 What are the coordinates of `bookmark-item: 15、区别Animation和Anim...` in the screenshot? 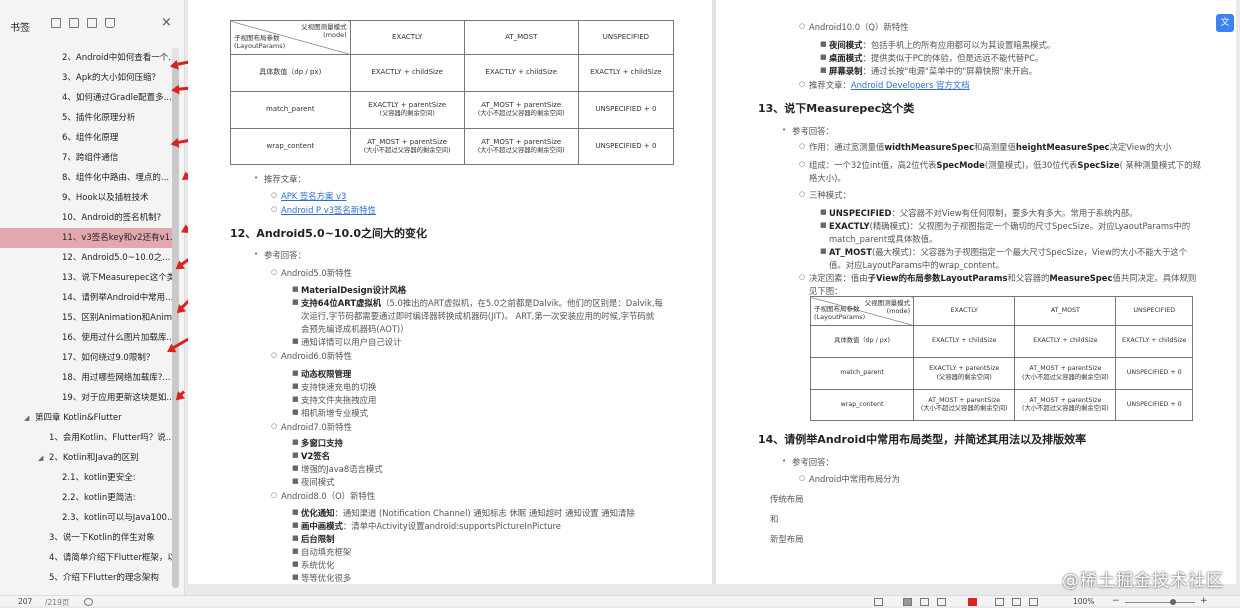 It's located at (87, 318).